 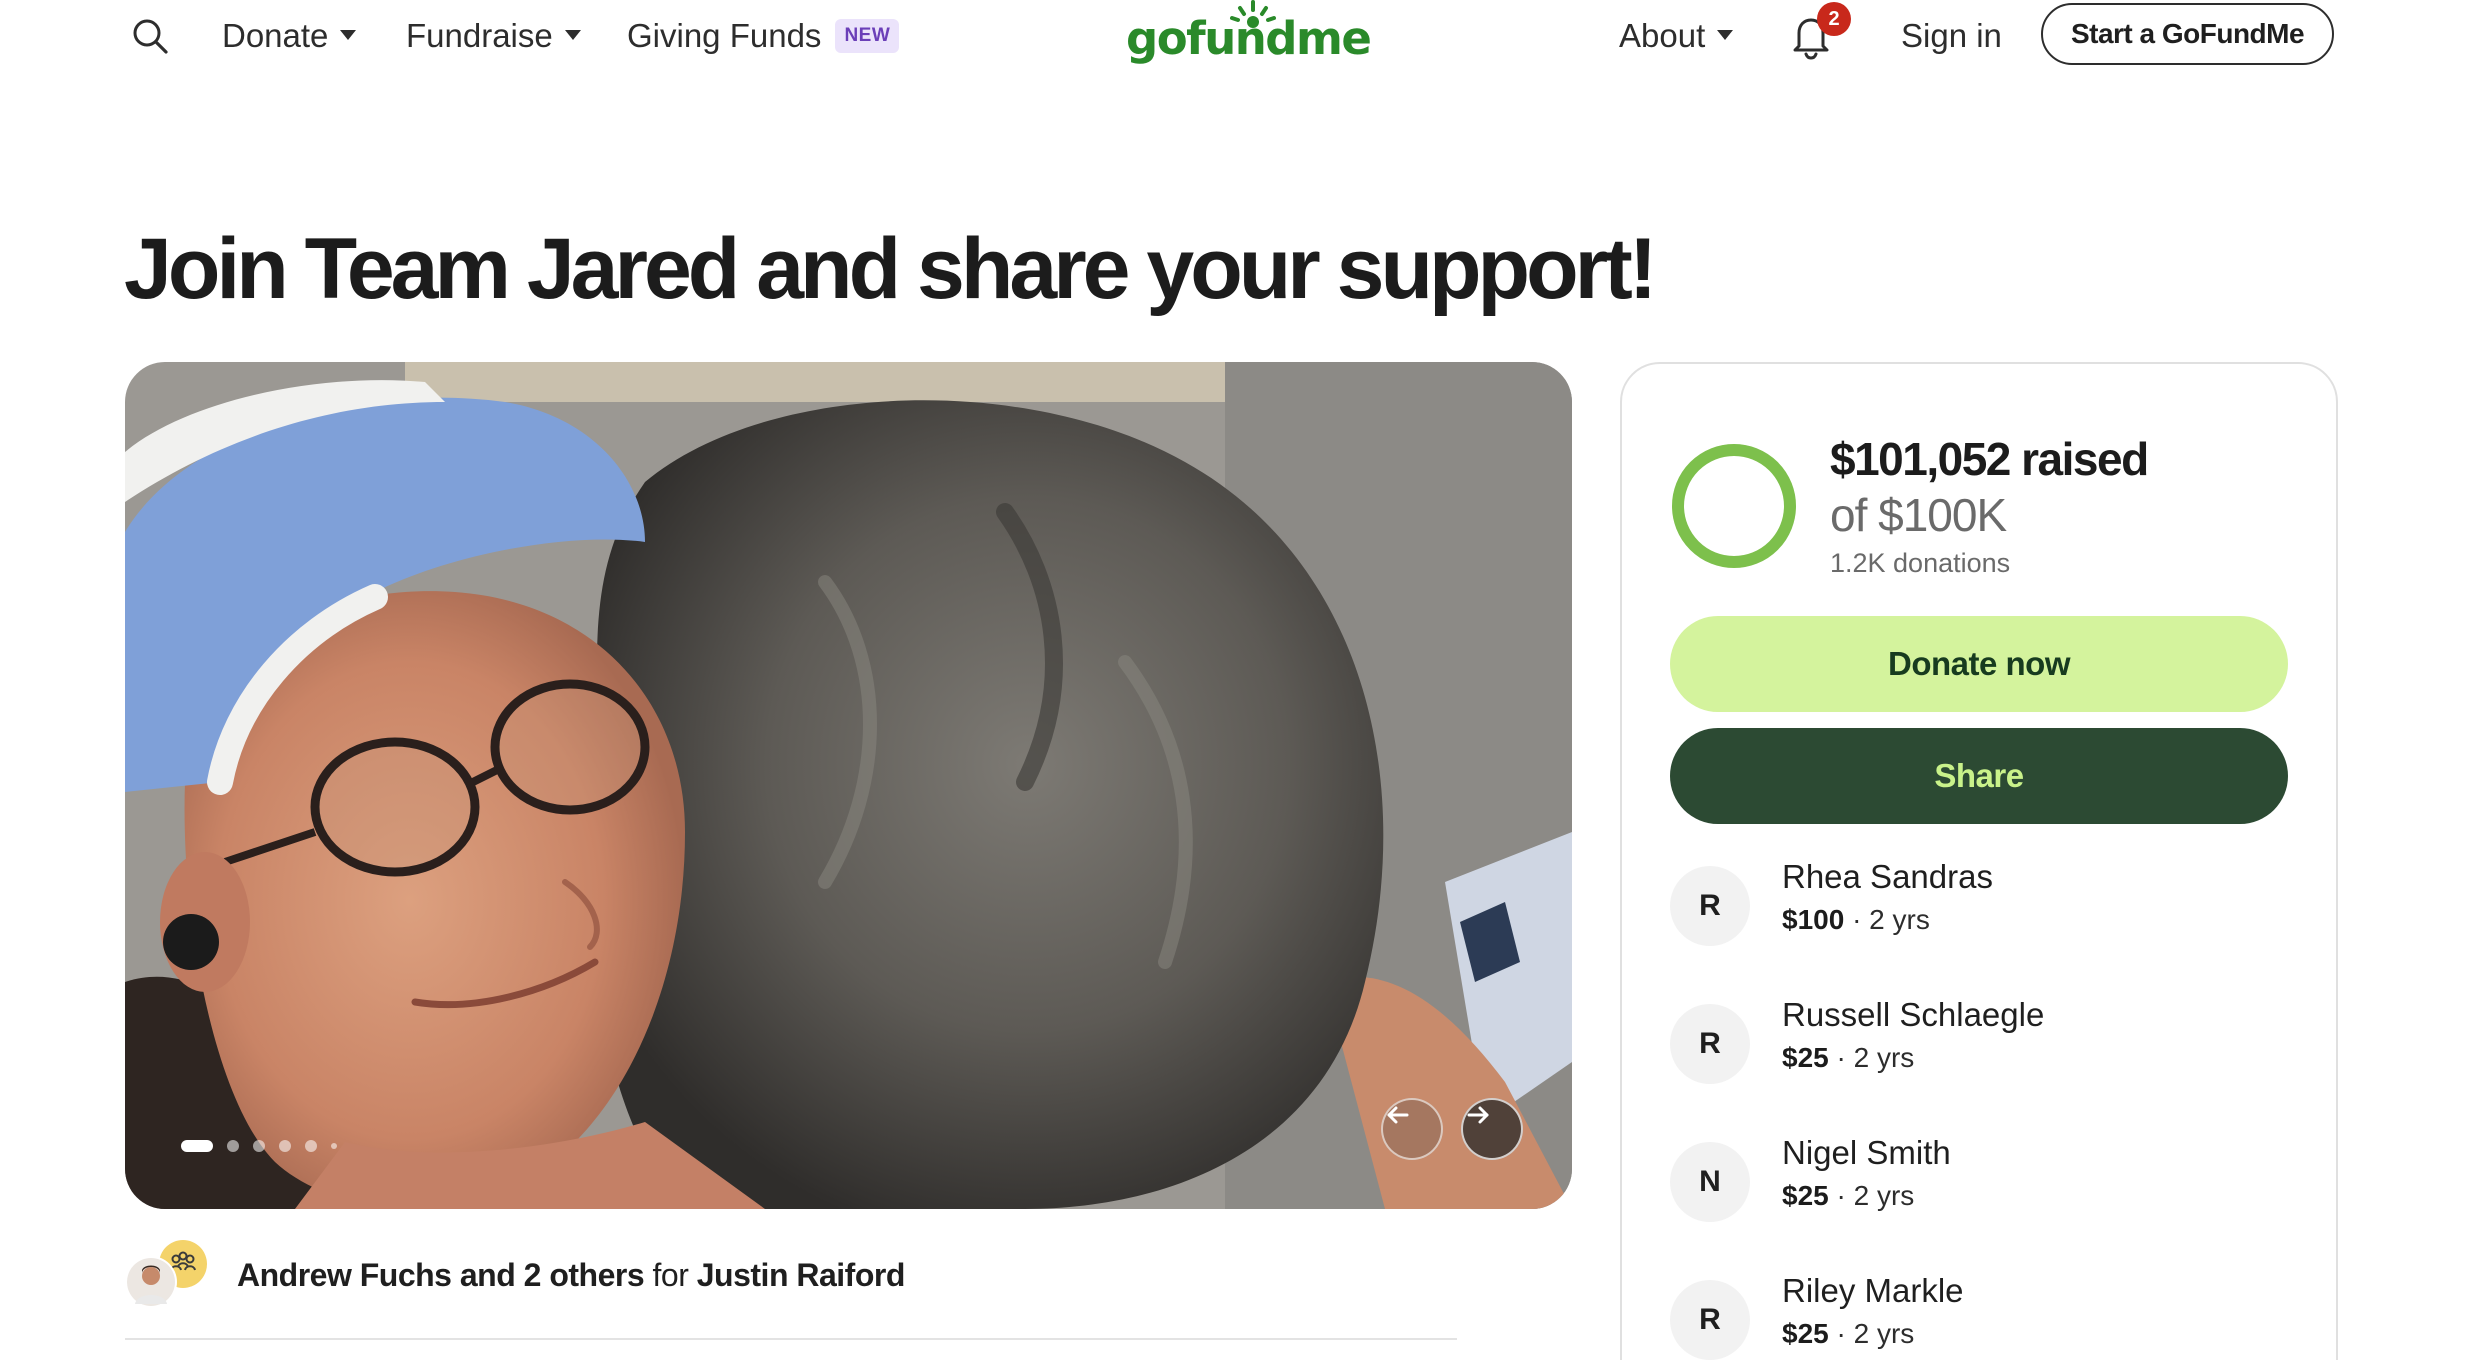 I want to click on logo-text: gofundme, so click(x=1249, y=38).